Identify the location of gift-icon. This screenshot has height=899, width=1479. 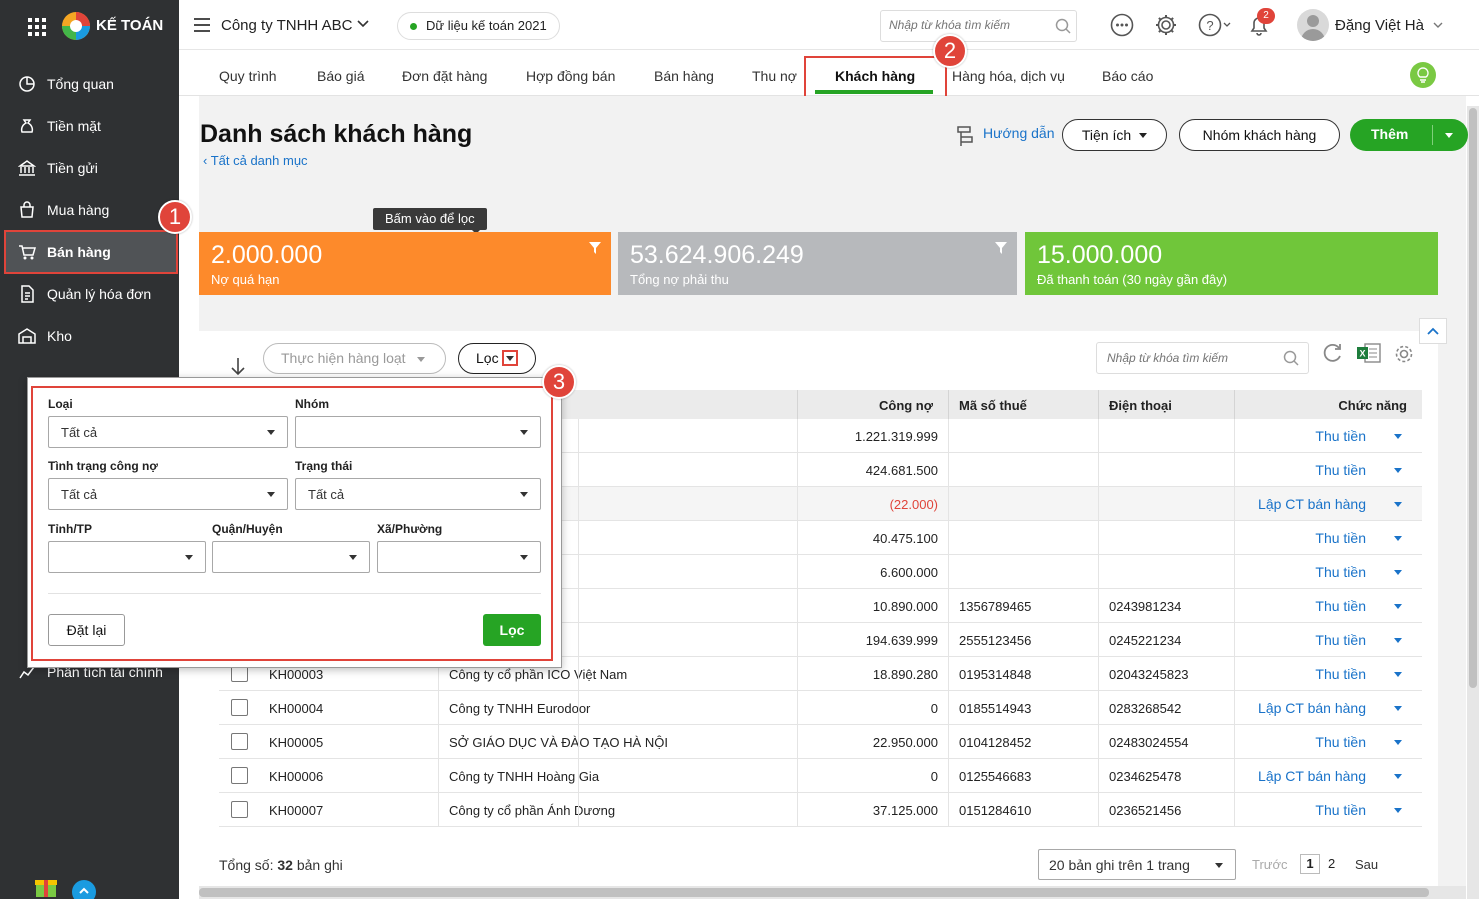
(46, 886).